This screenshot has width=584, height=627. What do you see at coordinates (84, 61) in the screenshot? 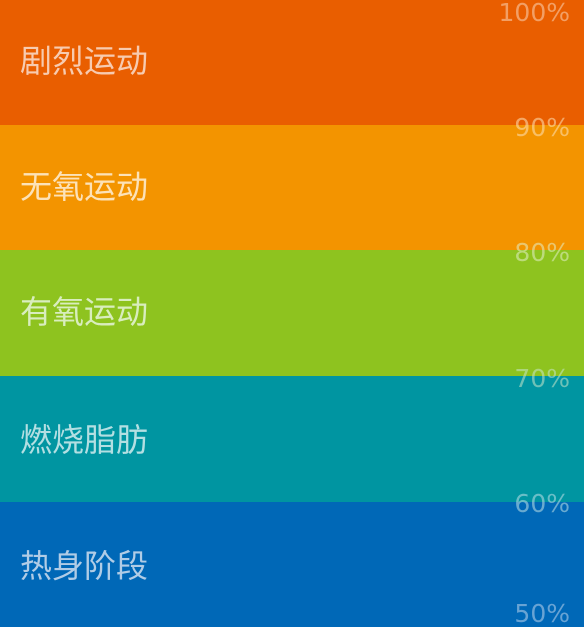
I see `zone-label-vigorous: 剧烈运动` at bounding box center [84, 61].